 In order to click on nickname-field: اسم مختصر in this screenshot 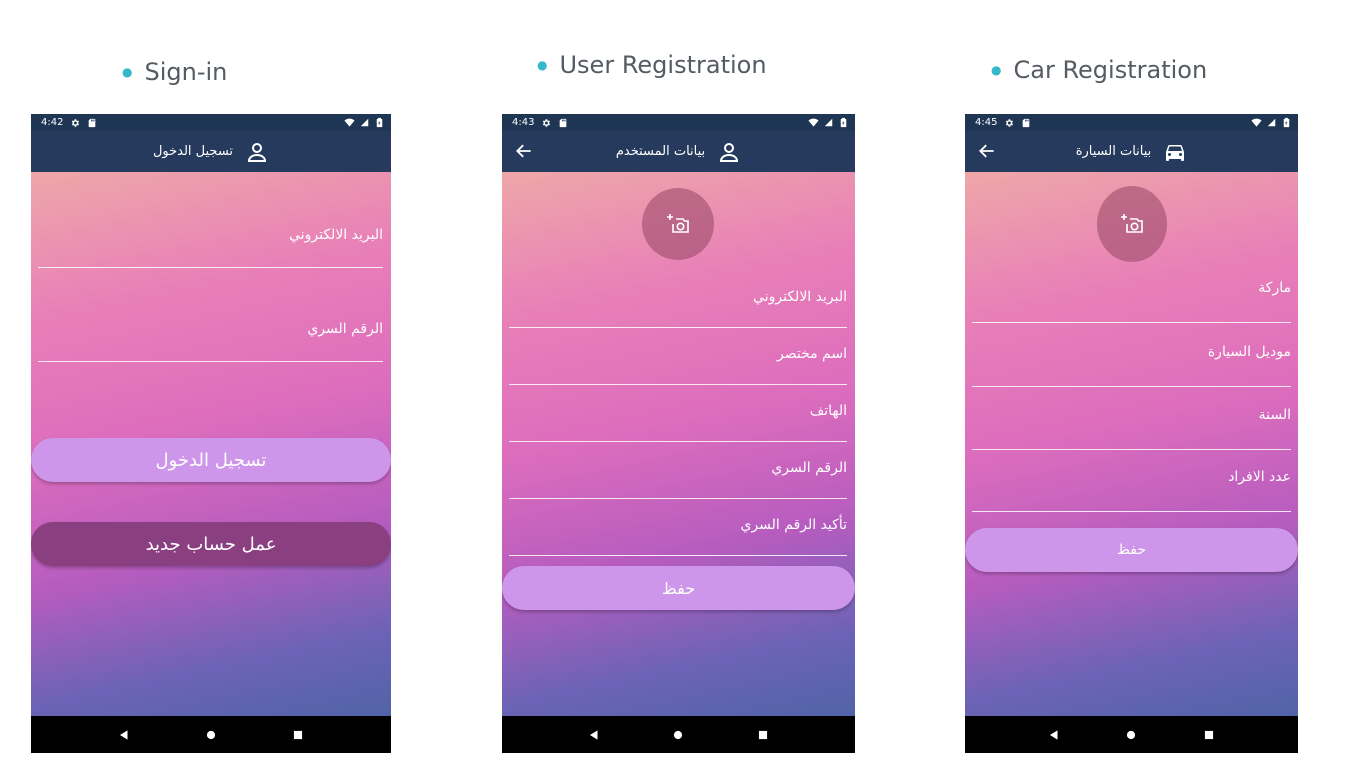, I will do `click(678, 364)`.